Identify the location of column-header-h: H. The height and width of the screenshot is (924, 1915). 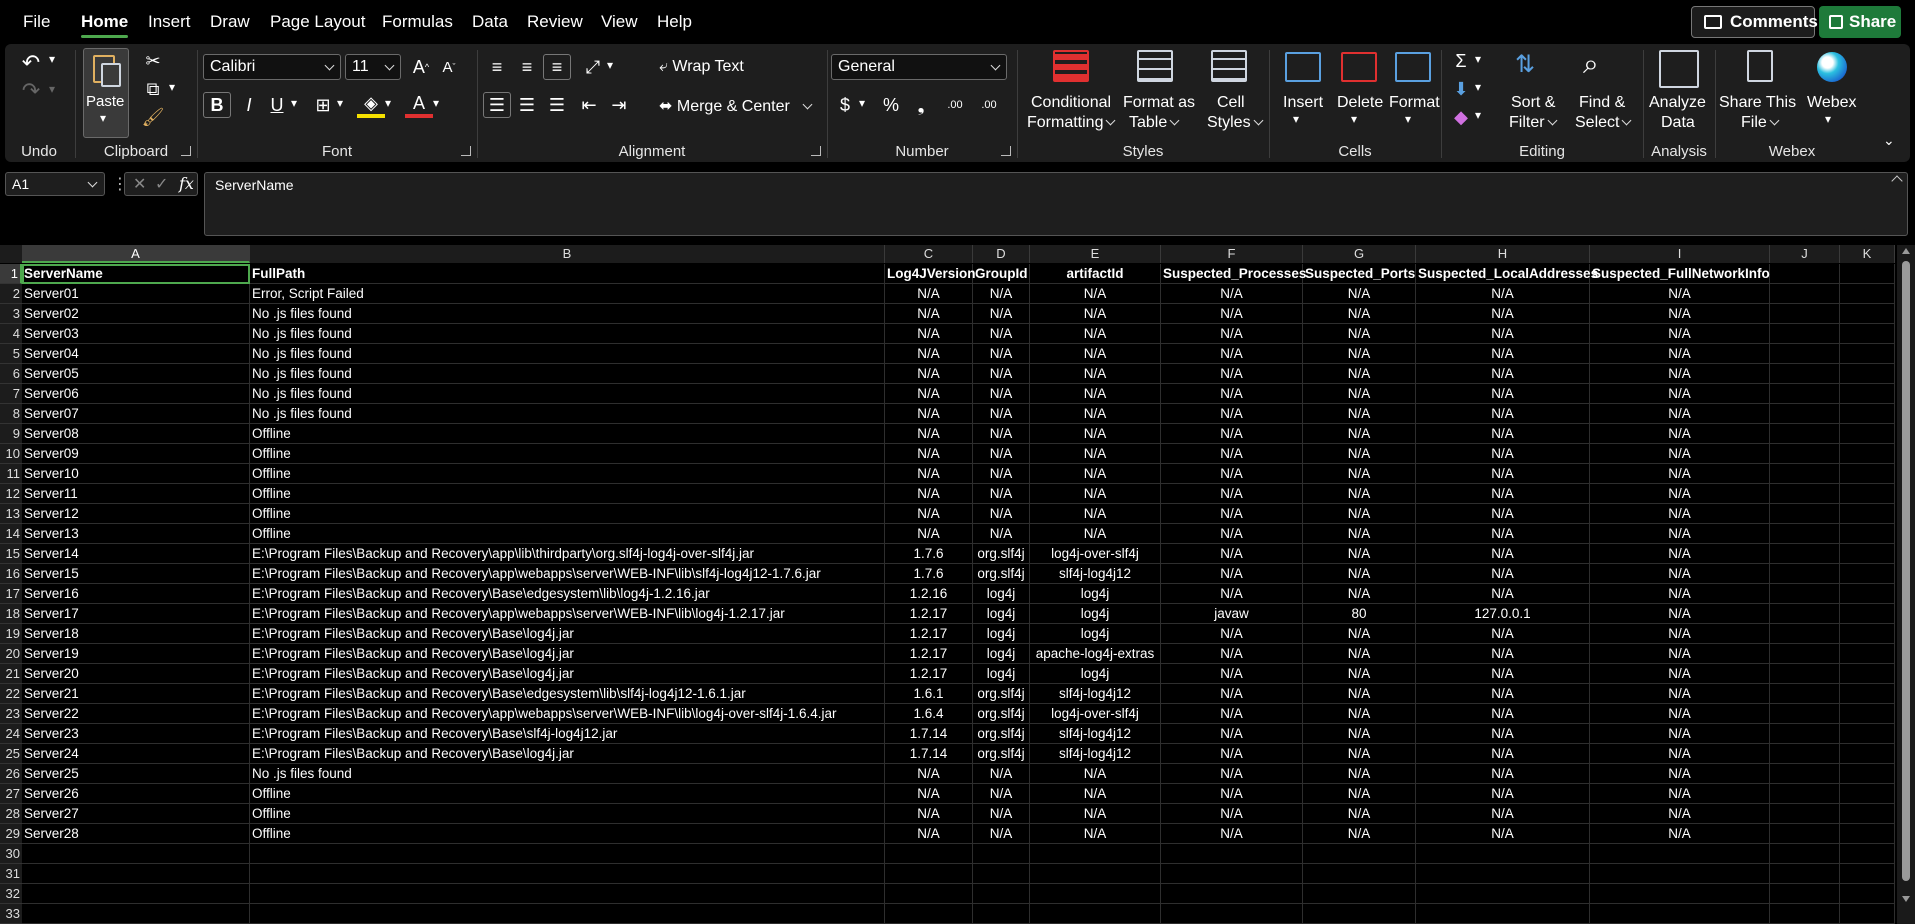
(1503, 254).